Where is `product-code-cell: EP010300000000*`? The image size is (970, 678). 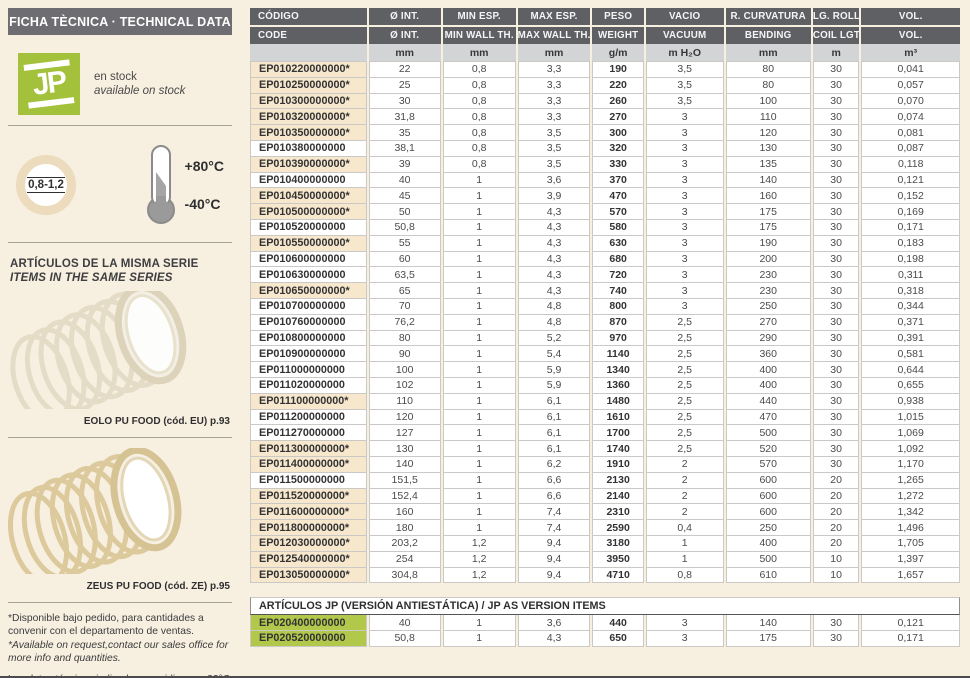 product-code-cell: EP010300000000* is located at coordinates (308, 101).